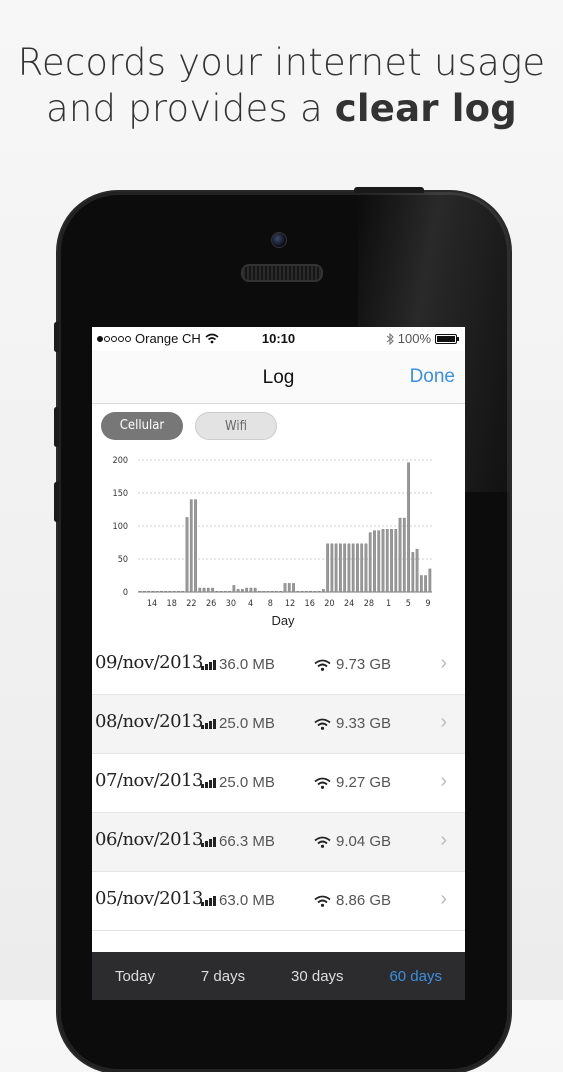 The image size is (563, 1072). I want to click on list-item: 06/nov/2013 66.3 MB 9.04 GB ›, so click(278, 842).